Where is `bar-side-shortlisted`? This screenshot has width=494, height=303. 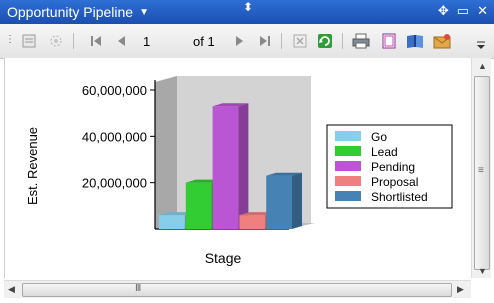
bar-side-shortlisted is located at coordinates (297, 200).